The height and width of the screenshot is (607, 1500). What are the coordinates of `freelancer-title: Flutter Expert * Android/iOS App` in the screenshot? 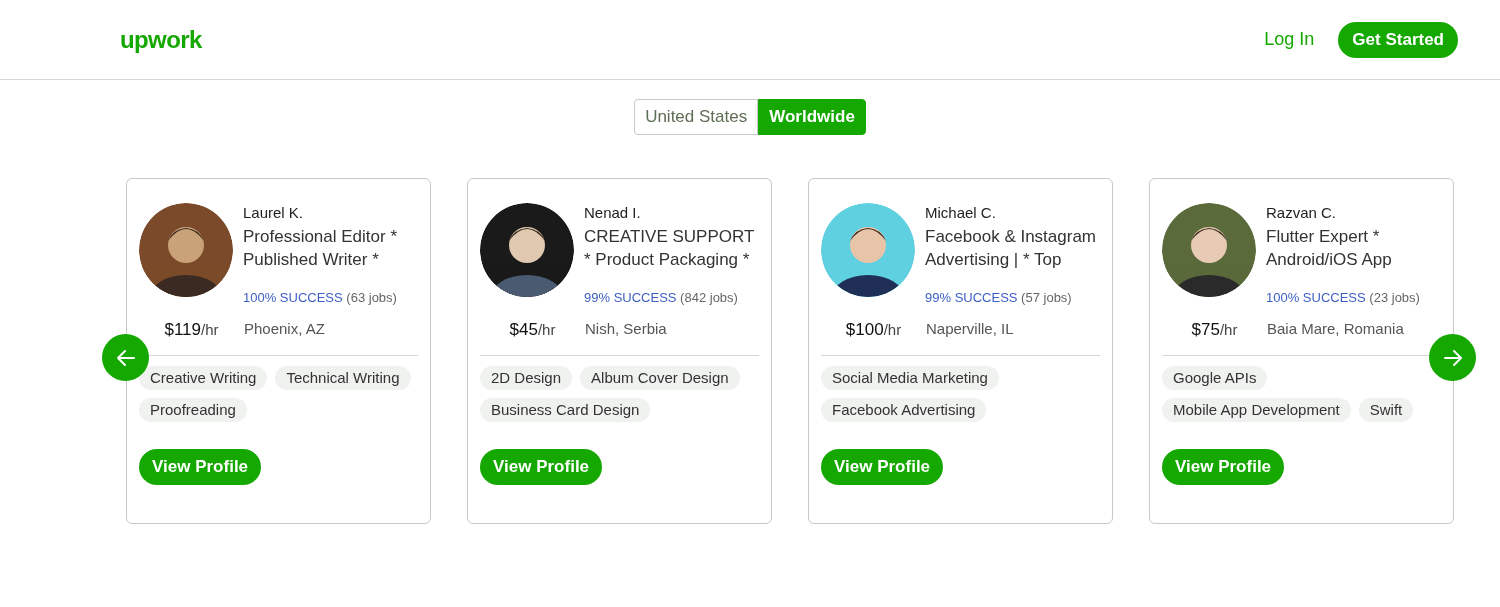 It's located at (1329, 248).